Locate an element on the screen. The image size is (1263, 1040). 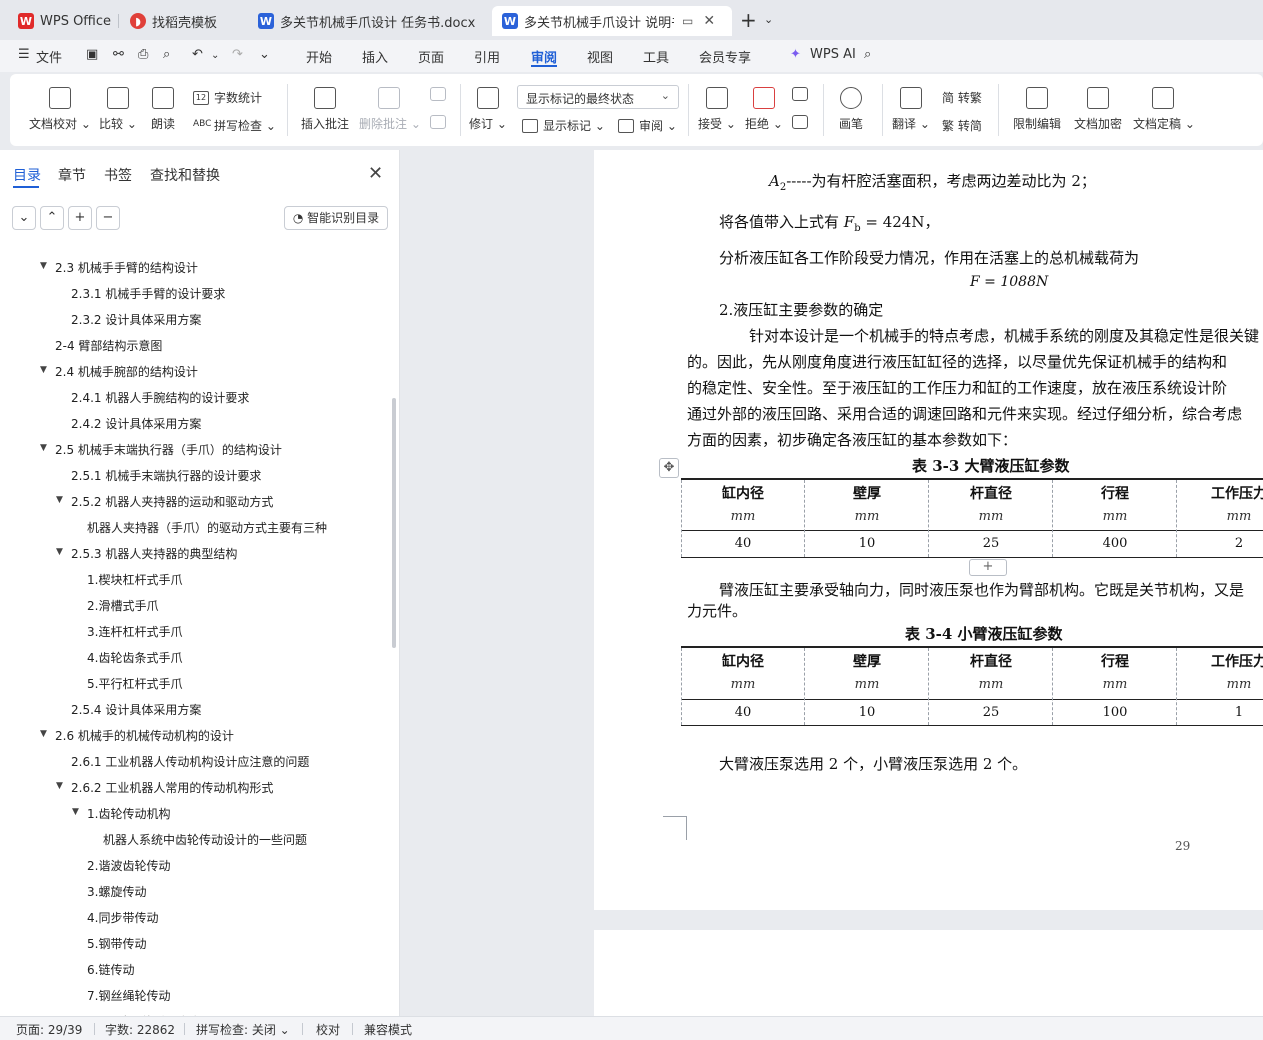
search-icon: ⌕ is located at coordinates (867, 54).